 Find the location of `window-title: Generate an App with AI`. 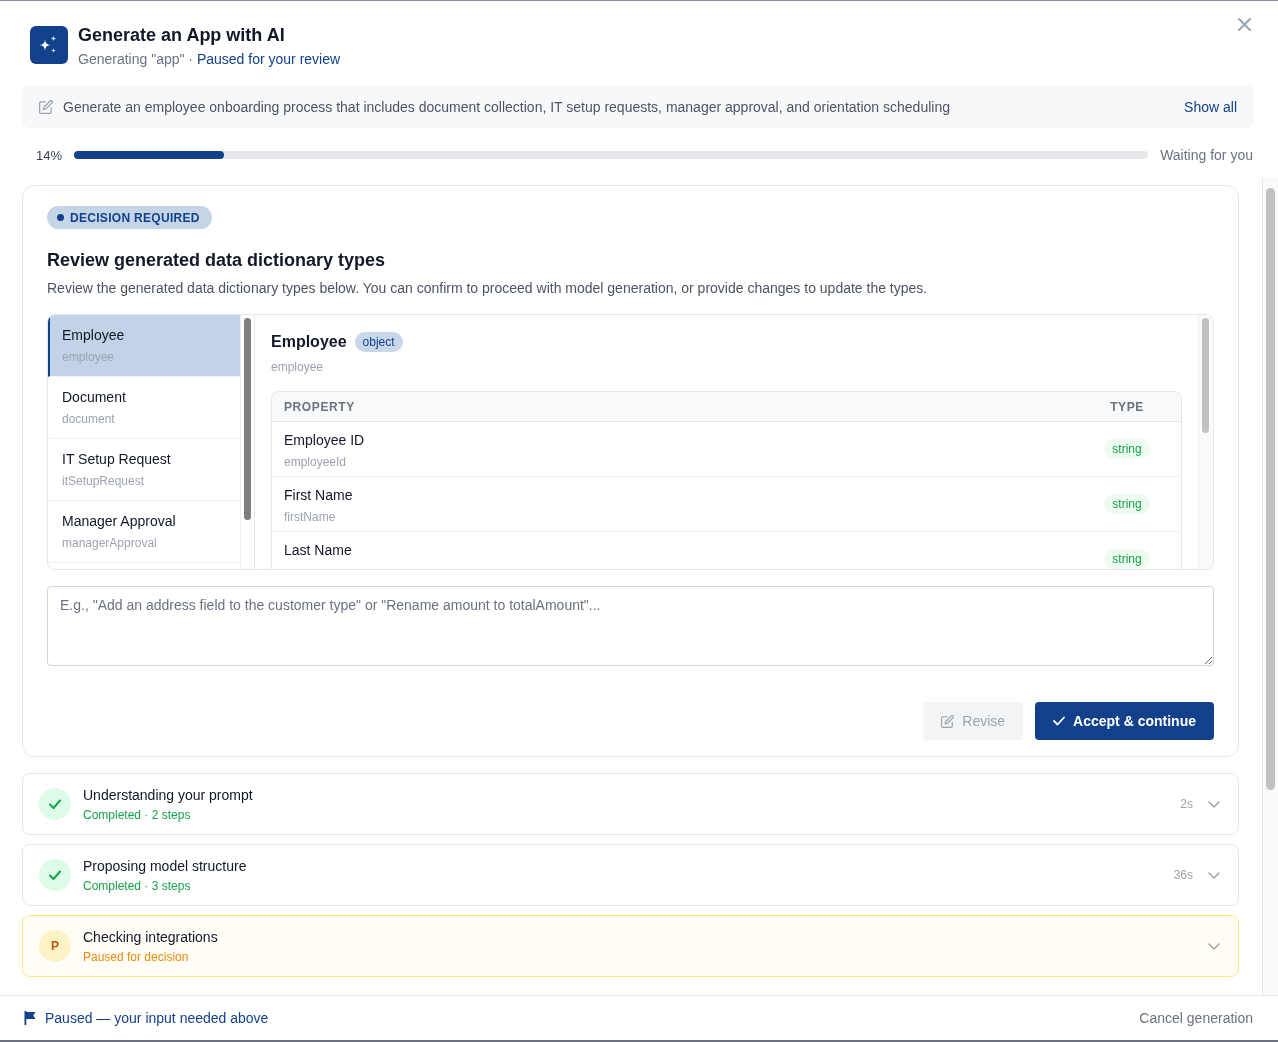

window-title: Generate an App with AI is located at coordinates (182, 35).